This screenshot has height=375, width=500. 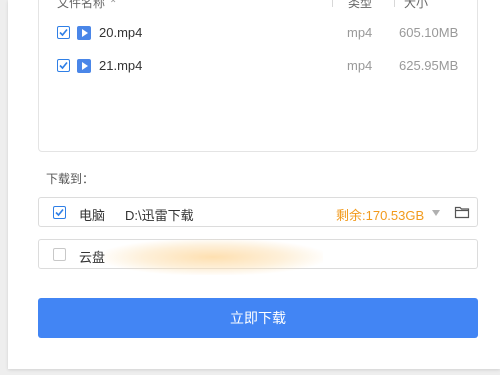 I want to click on chevron-down-icon, so click(x=436, y=213).